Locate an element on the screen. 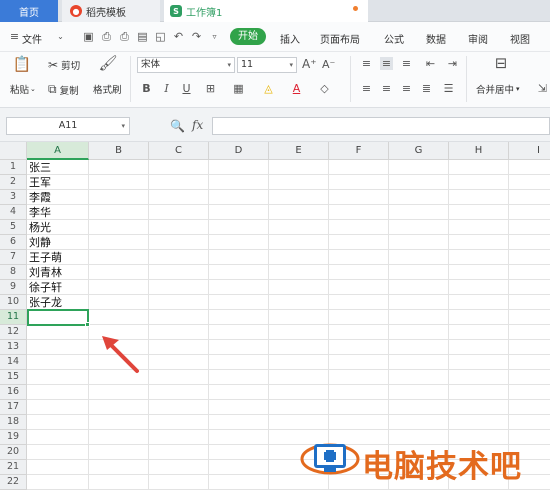  font-name-select: 宋体 ▾ is located at coordinates (186, 65).